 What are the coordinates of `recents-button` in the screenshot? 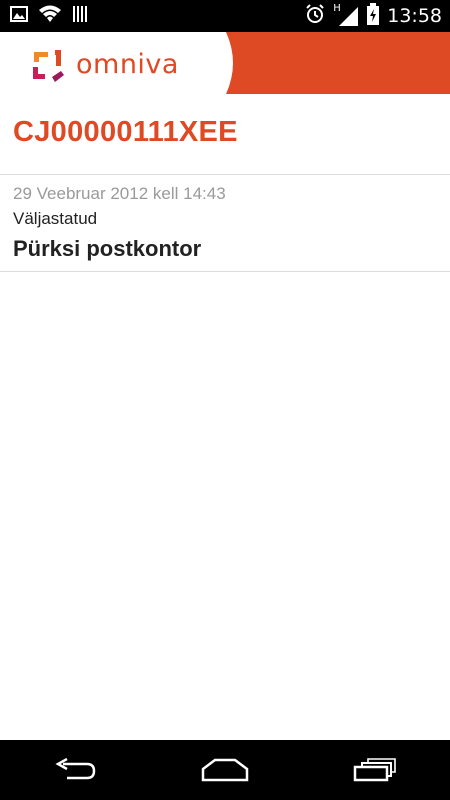 It's located at (375, 770).